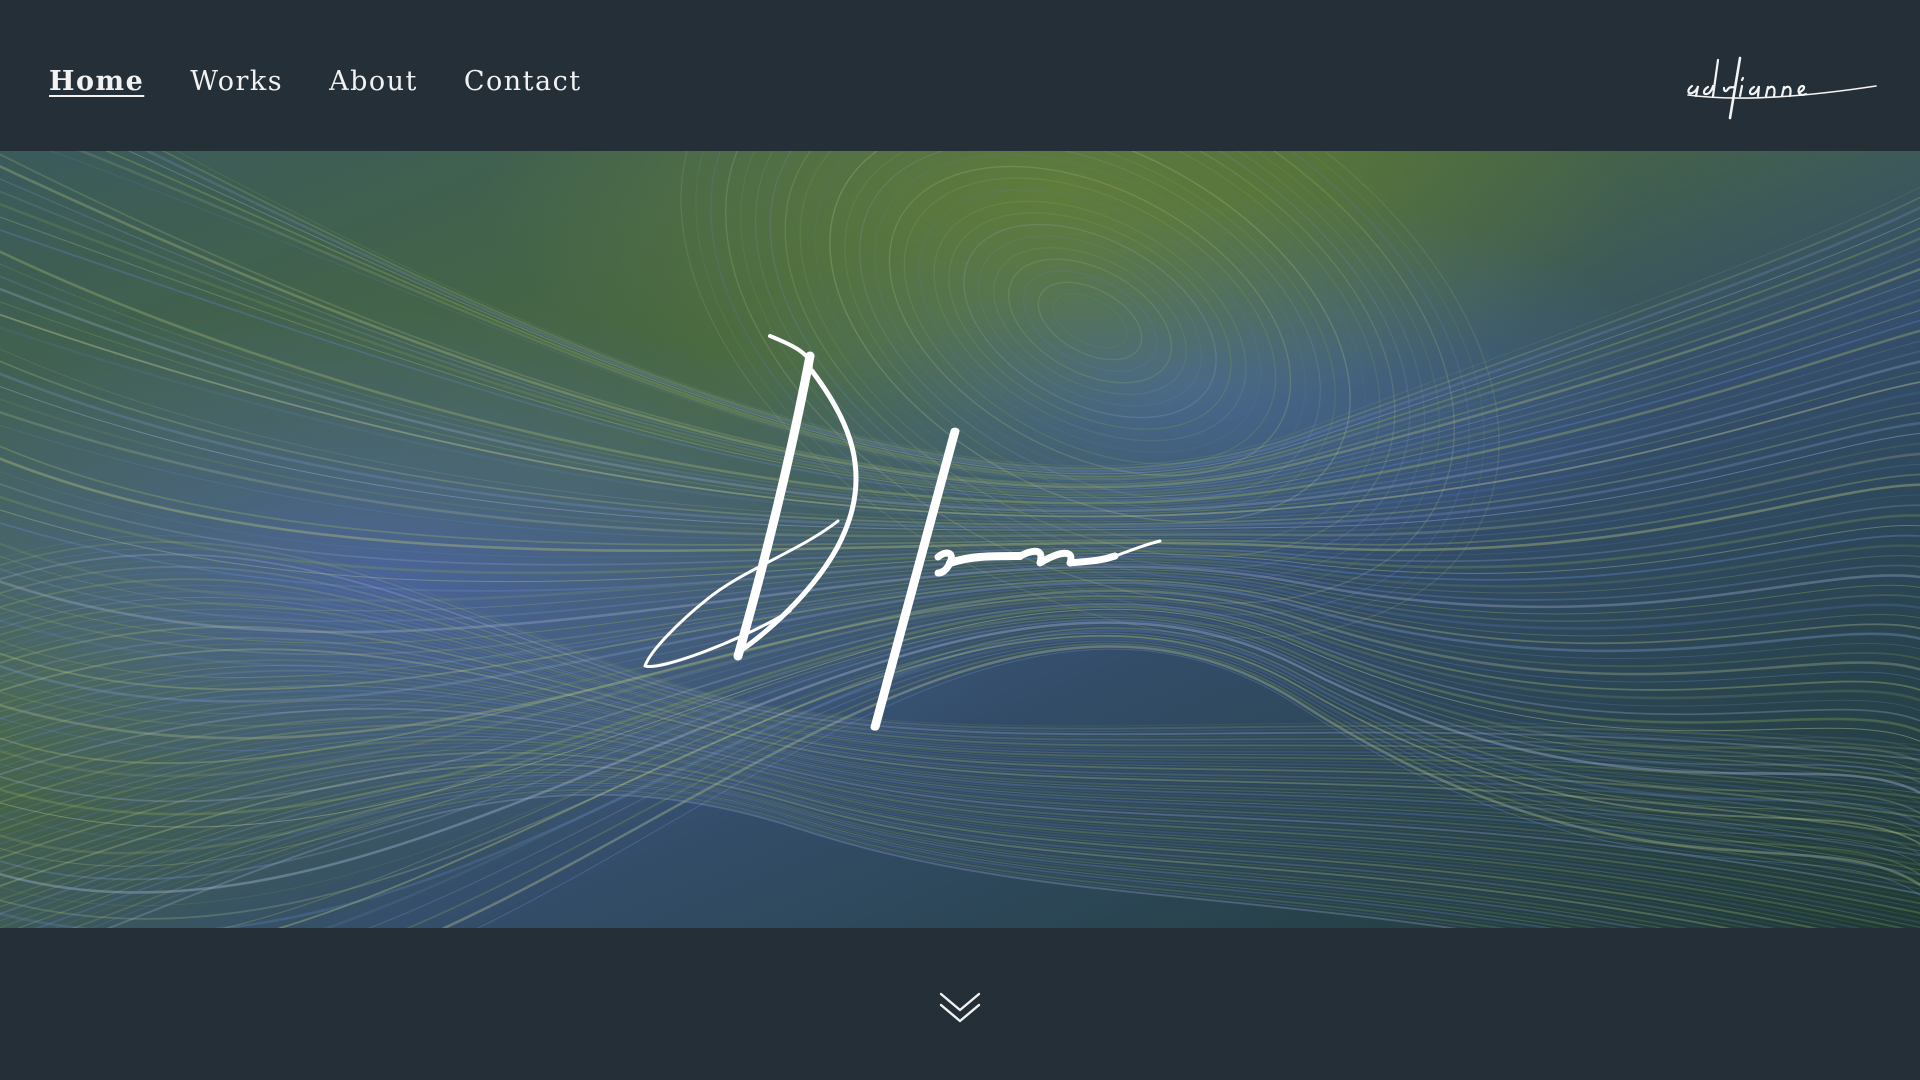 The image size is (1920, 1080). What do you see at coordinates (96, 82) in the screenshot?
I see `nav-item-home: Home` at bounding box center [96, 82].